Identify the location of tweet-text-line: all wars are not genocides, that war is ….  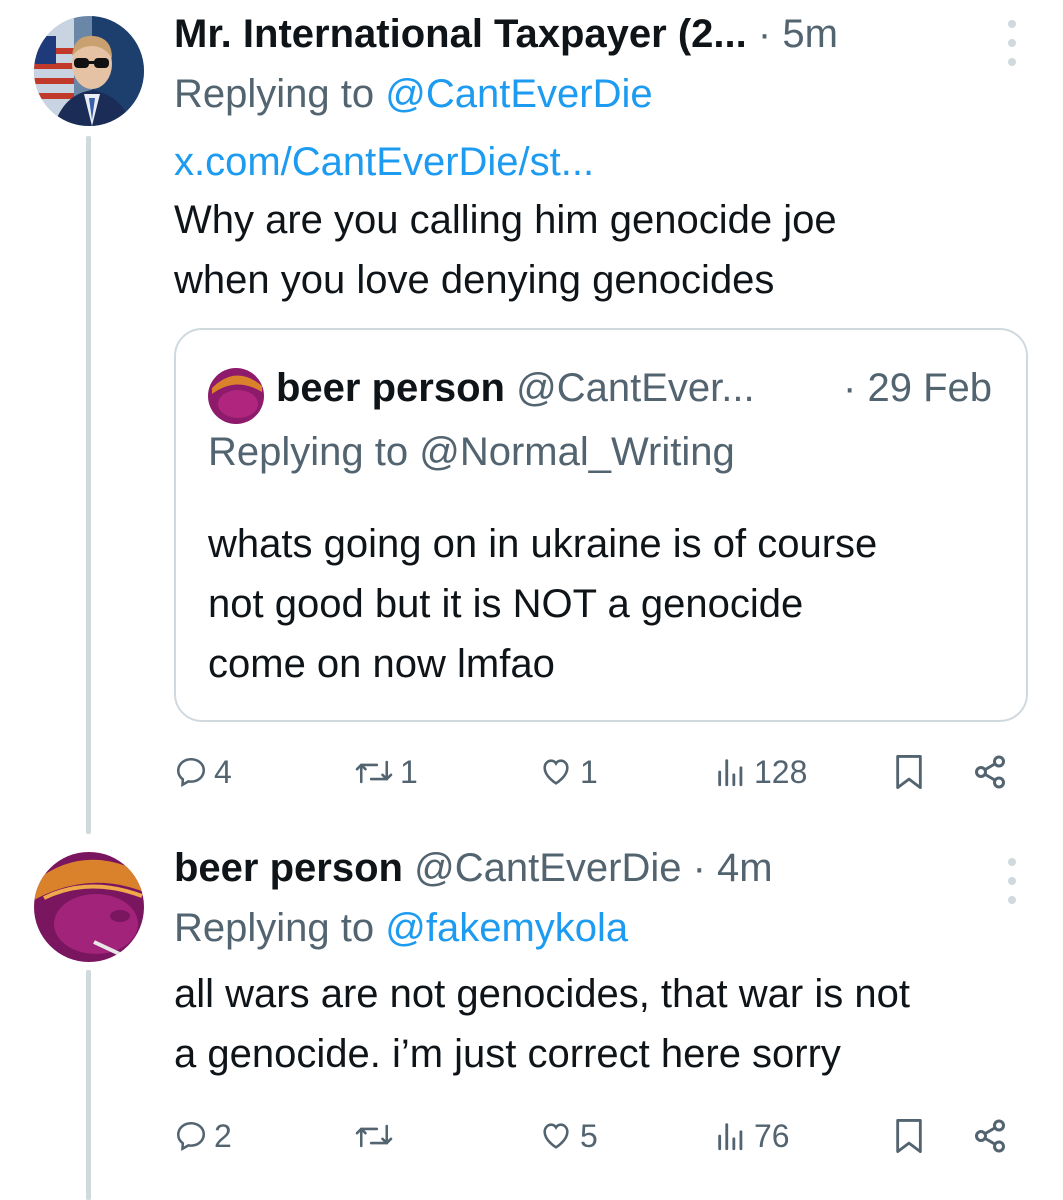
(542, 994).